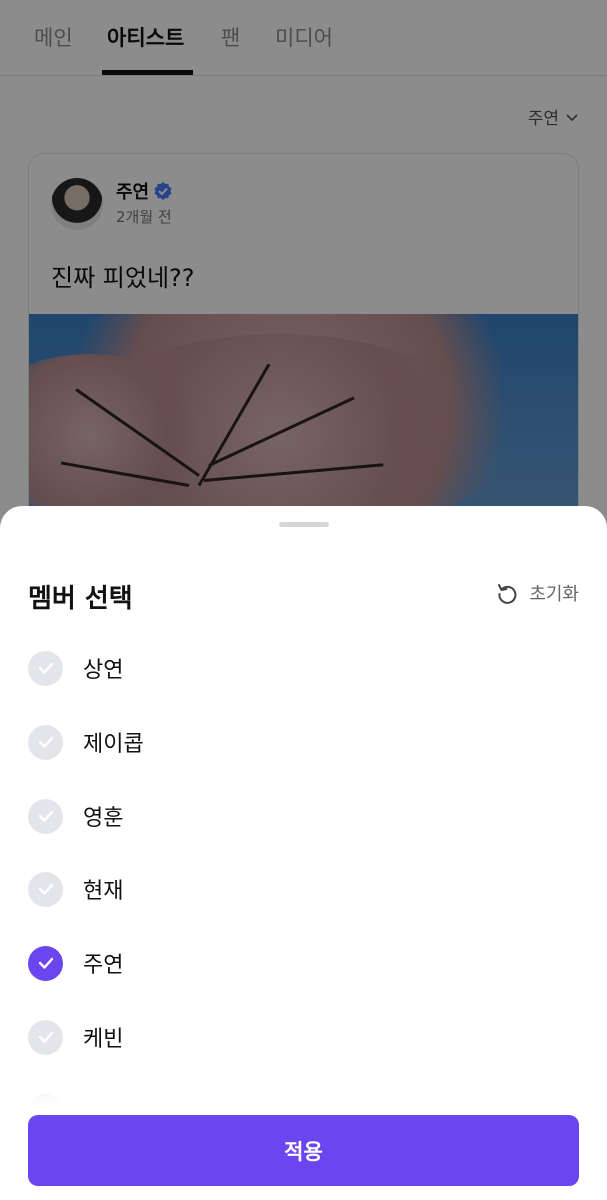  Describe the element at coordinates (103, 818) in the screenshot. I see `member-name: 영훈` at that location.